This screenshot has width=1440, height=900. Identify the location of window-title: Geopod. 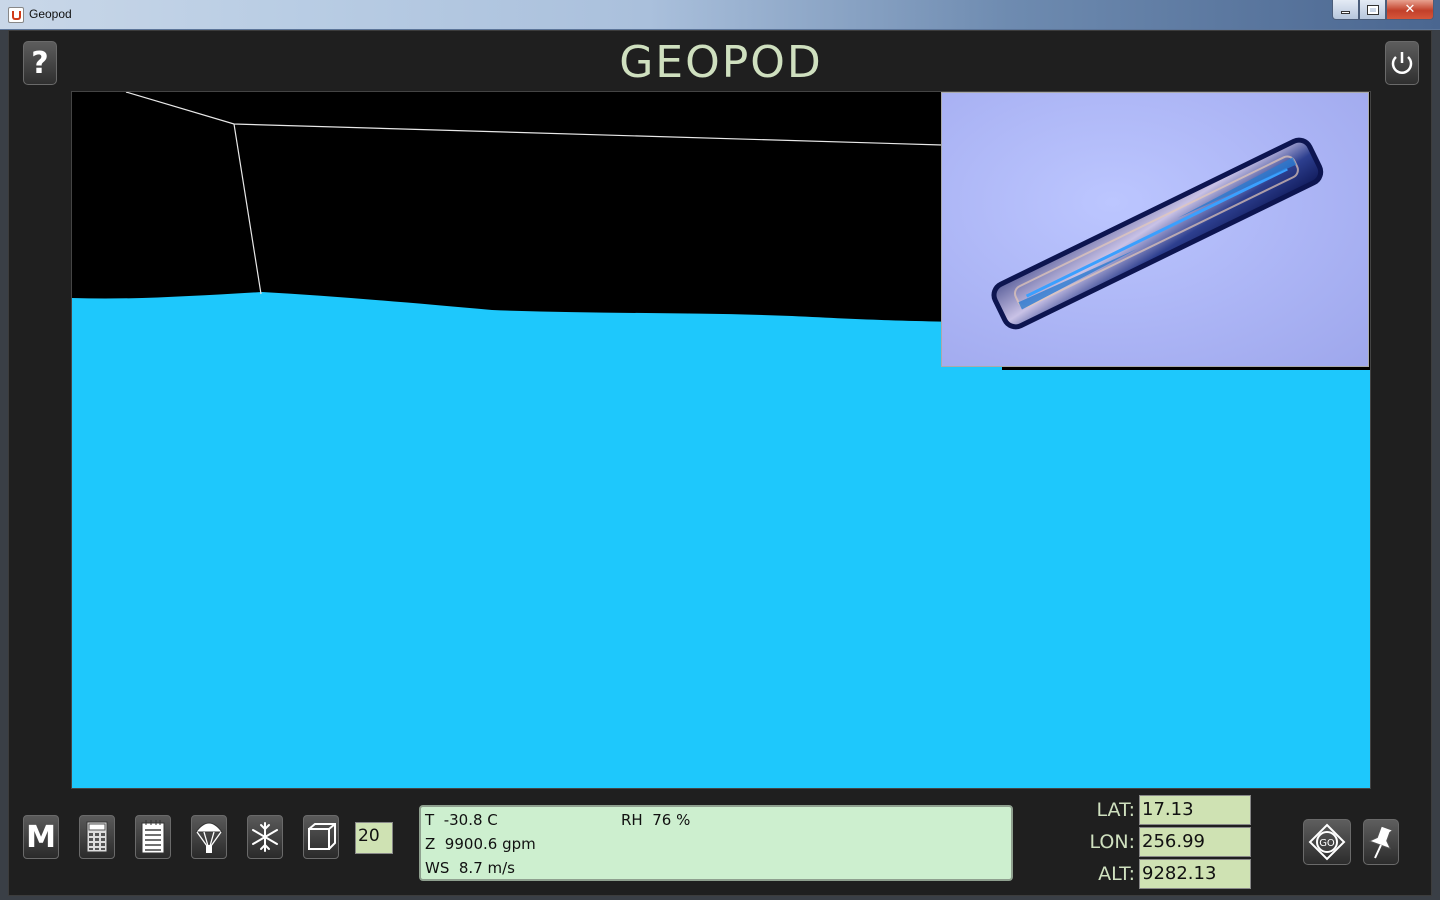
(50, 14).